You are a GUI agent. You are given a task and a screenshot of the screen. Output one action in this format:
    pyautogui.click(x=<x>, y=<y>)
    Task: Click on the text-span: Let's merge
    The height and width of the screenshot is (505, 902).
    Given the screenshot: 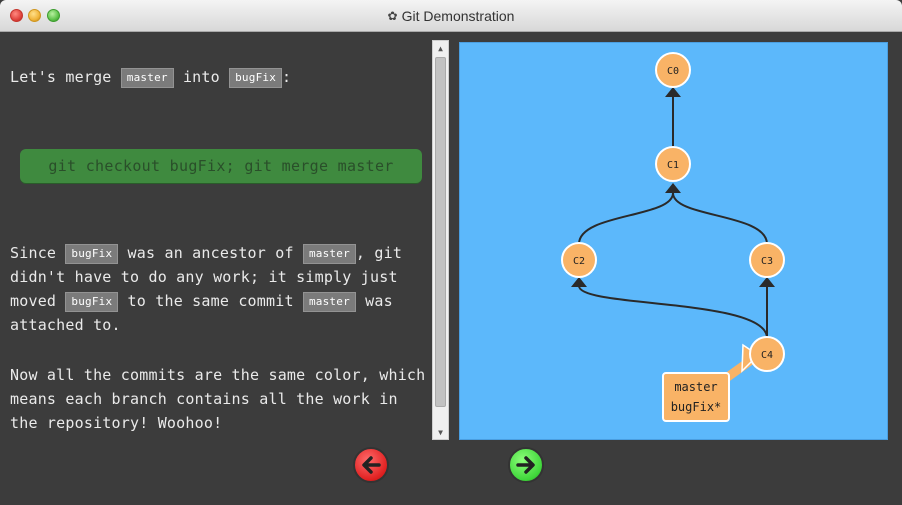 What is the action you would take?
    pyautogui.click(x=65, y=77)
    